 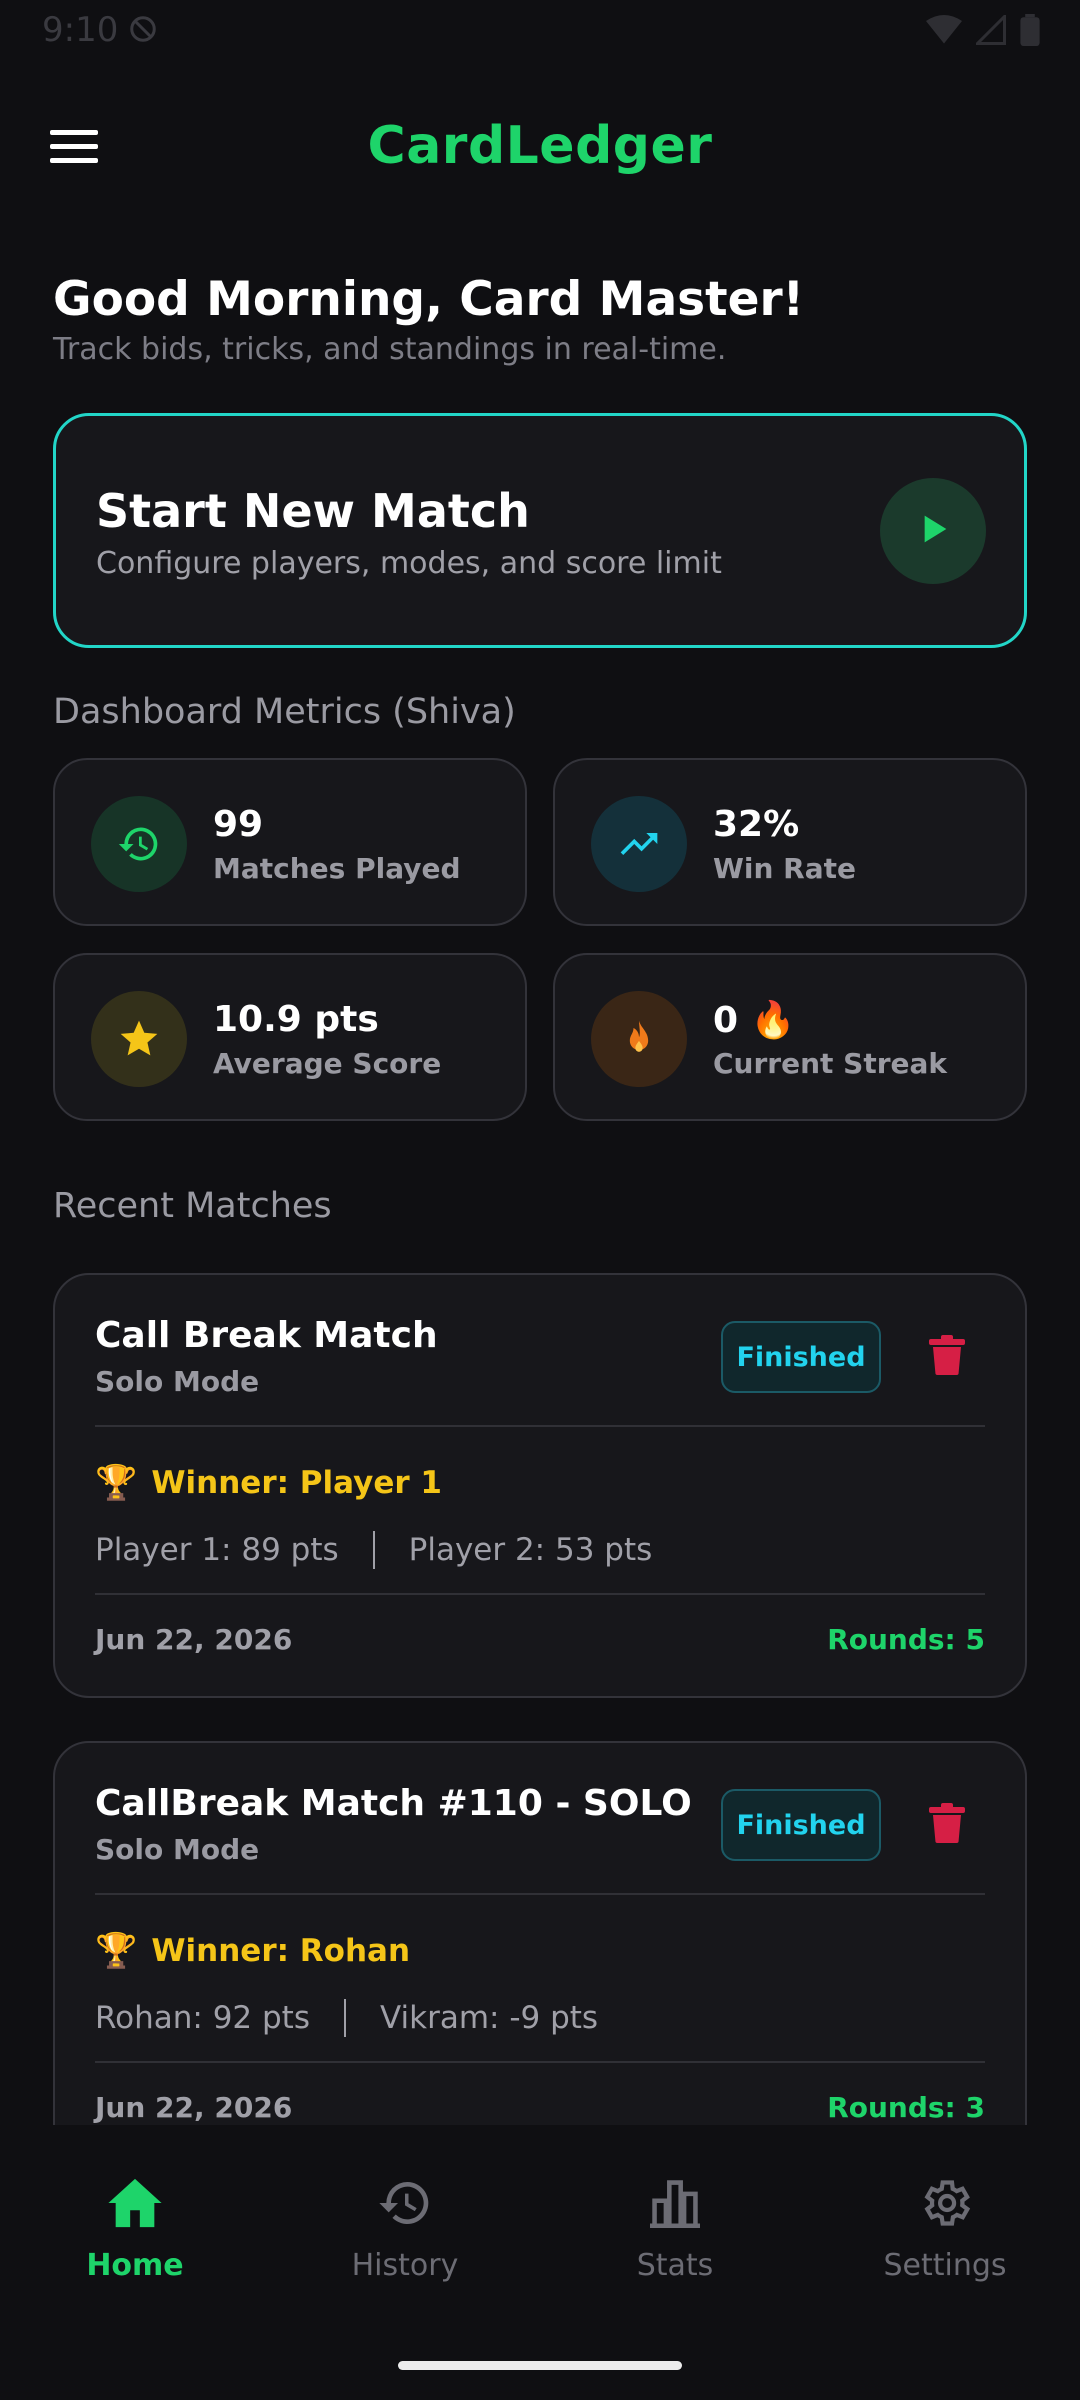 I want to click on match-title: CallBreak Match #110 - SOLO, so click(x=393, y=1803).